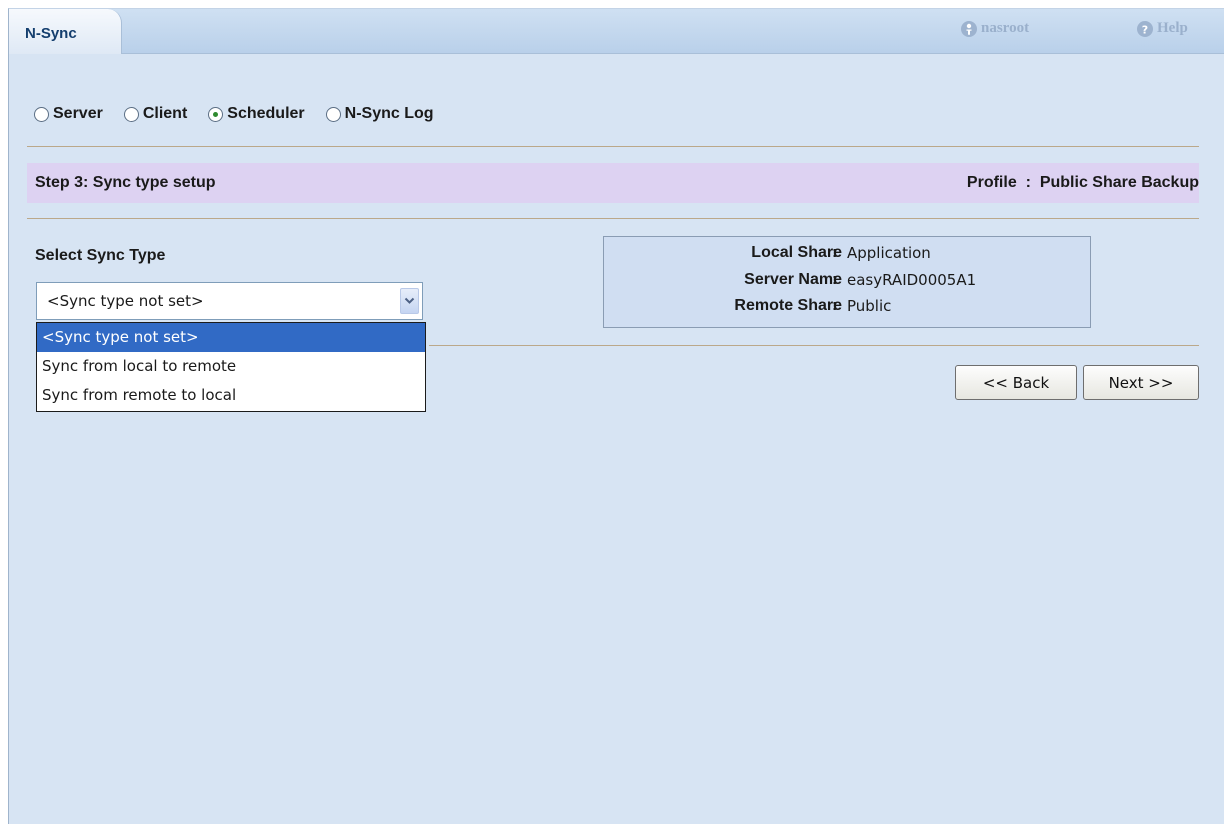 The width and height of the screenshot is (1224, 824). Describe the element at coordinates (125, 301) in the screenshot. I see `sync-type-value: <Sync type not set>` at that location.